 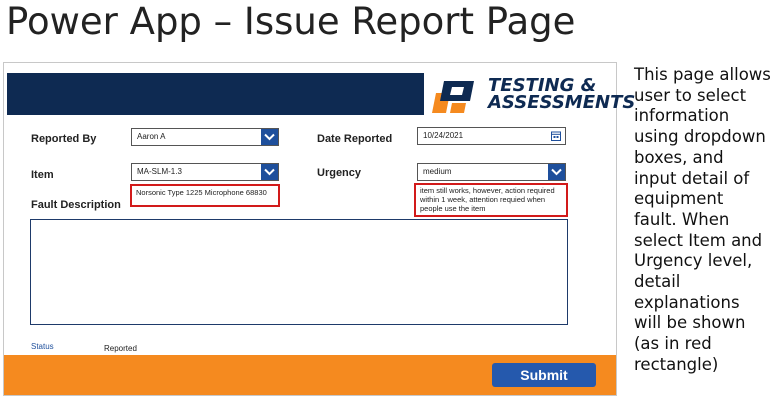 I want to click on date-reported-picker: 10/24/2021, so click(x=491, y=136).